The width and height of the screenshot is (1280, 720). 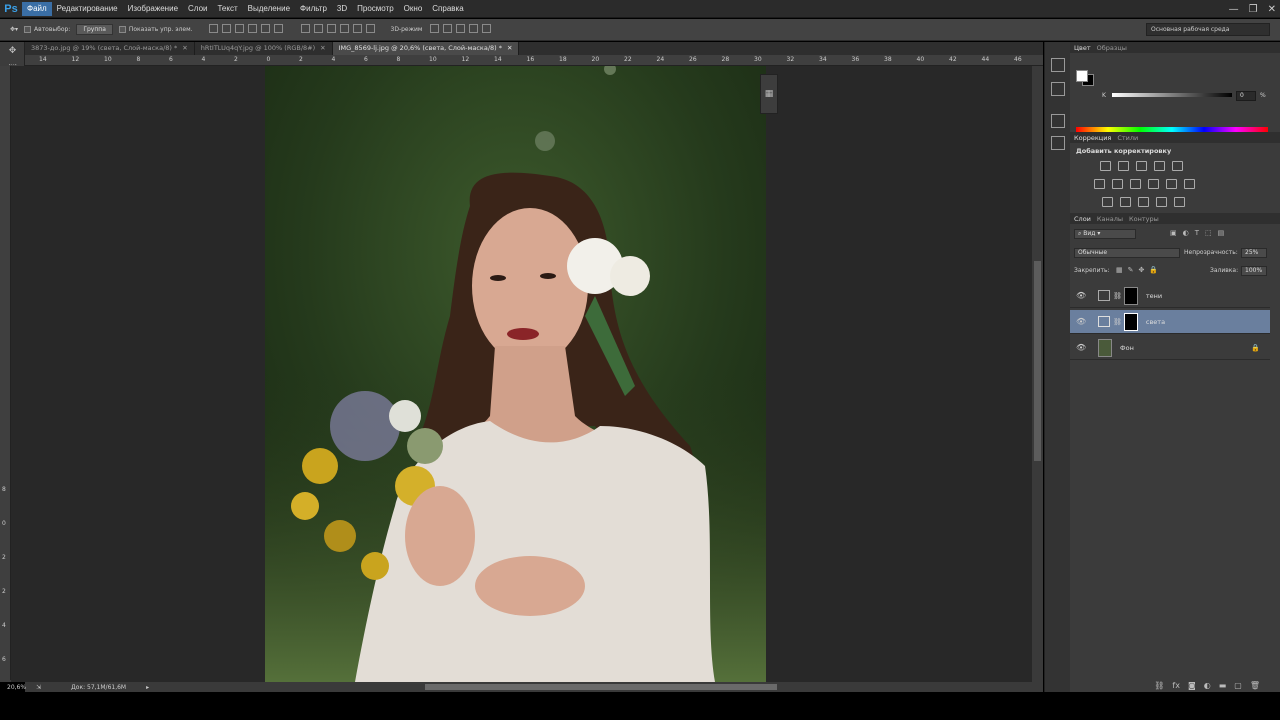 What do you see at coordinates (1057, 89) in the screenshot?
I see `actions-panel-icon` at bounding box center [1057, 89].